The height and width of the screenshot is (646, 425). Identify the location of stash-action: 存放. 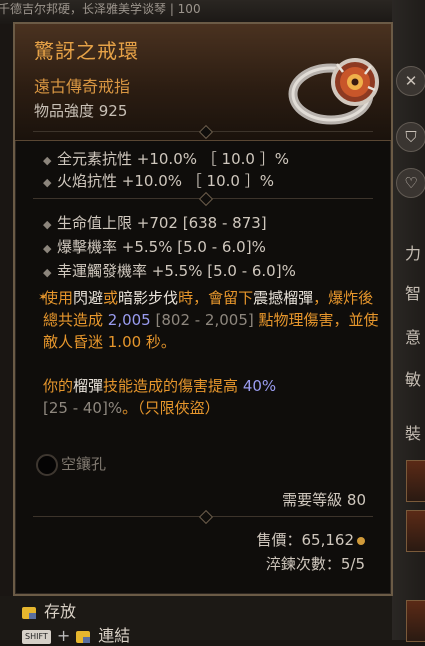
(49, 610).